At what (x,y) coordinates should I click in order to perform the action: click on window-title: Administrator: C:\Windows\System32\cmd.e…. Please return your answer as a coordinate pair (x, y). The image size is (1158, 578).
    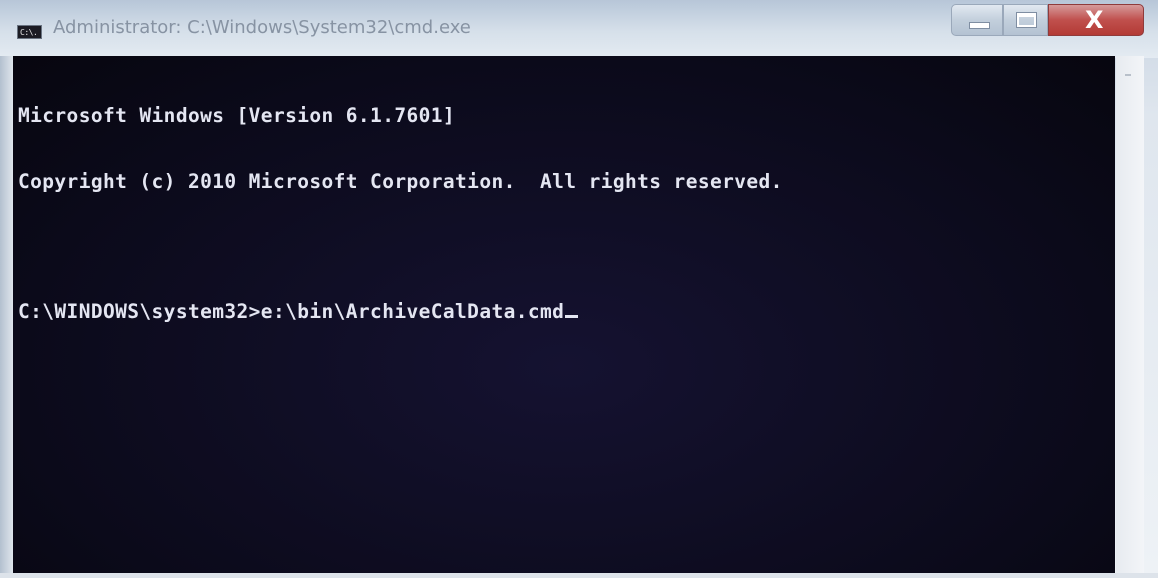
    Looking at the image, I should click on (262, 27).